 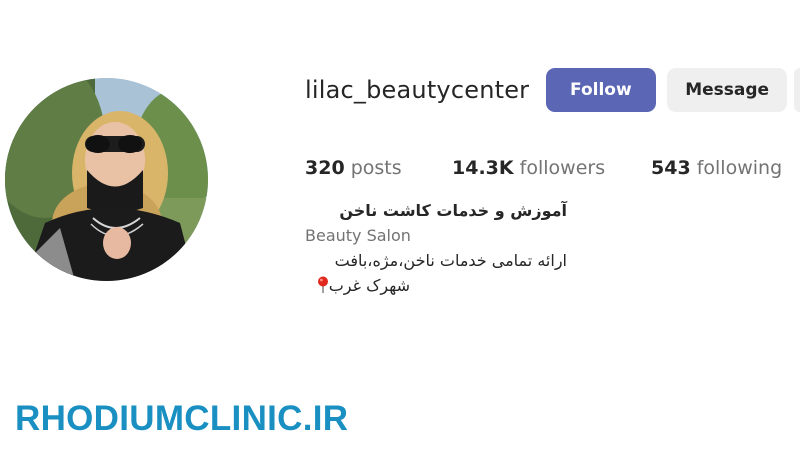 I want to click on following-stat: 543 following, so click(x=716, y=168).